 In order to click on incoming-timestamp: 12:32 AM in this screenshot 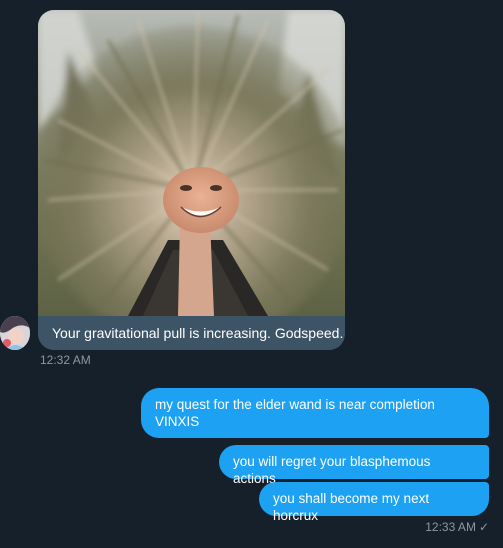, I will do `click(65, 360)`.